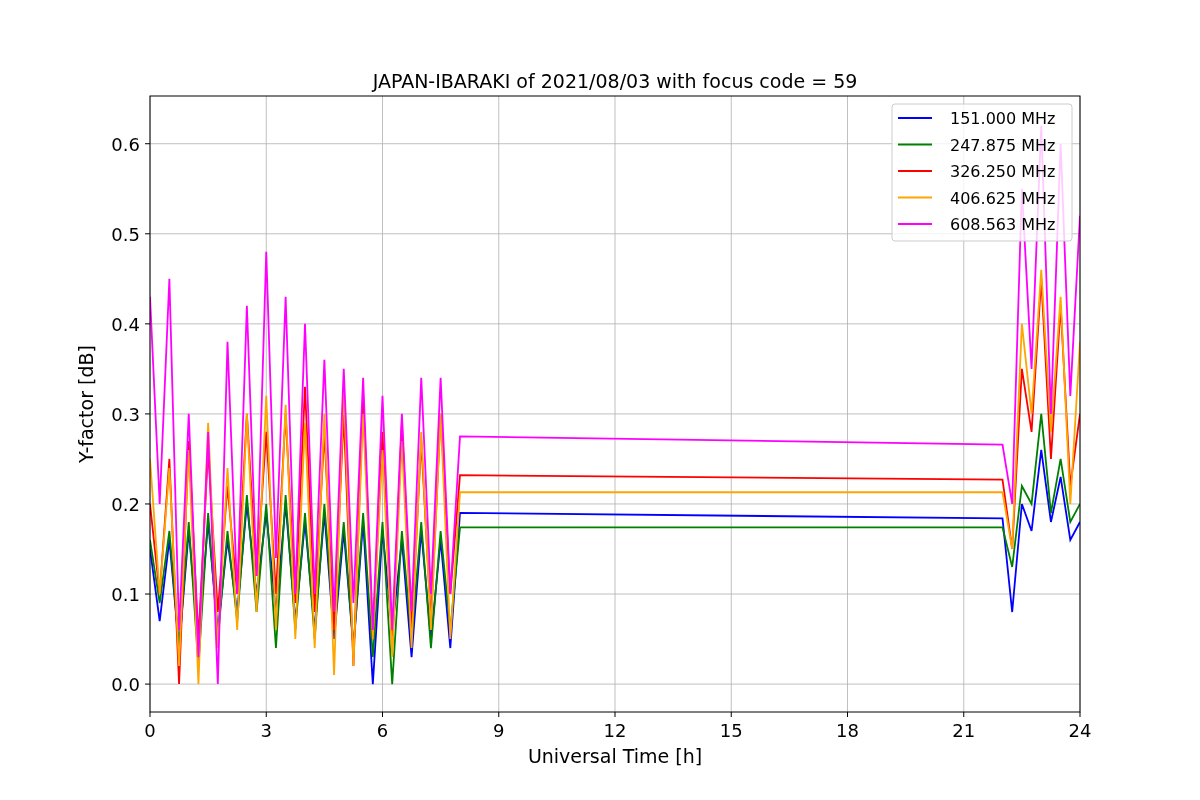 The height and width of the screenshot is (800, 1200). Describe the element at coordinates (266, 730) in the screenshot. I see `x-tick-label: 3` at that location.